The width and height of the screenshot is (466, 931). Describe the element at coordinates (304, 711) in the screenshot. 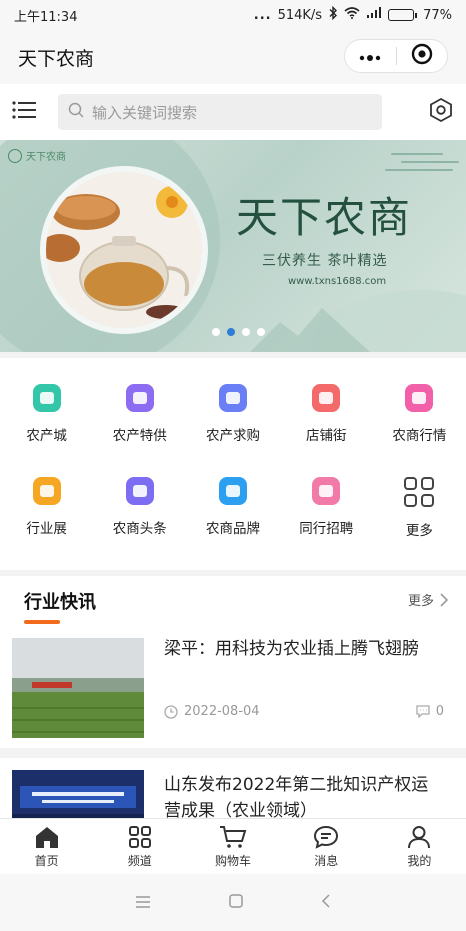

I see `news-meta: 2022-08-04 0` at that location.